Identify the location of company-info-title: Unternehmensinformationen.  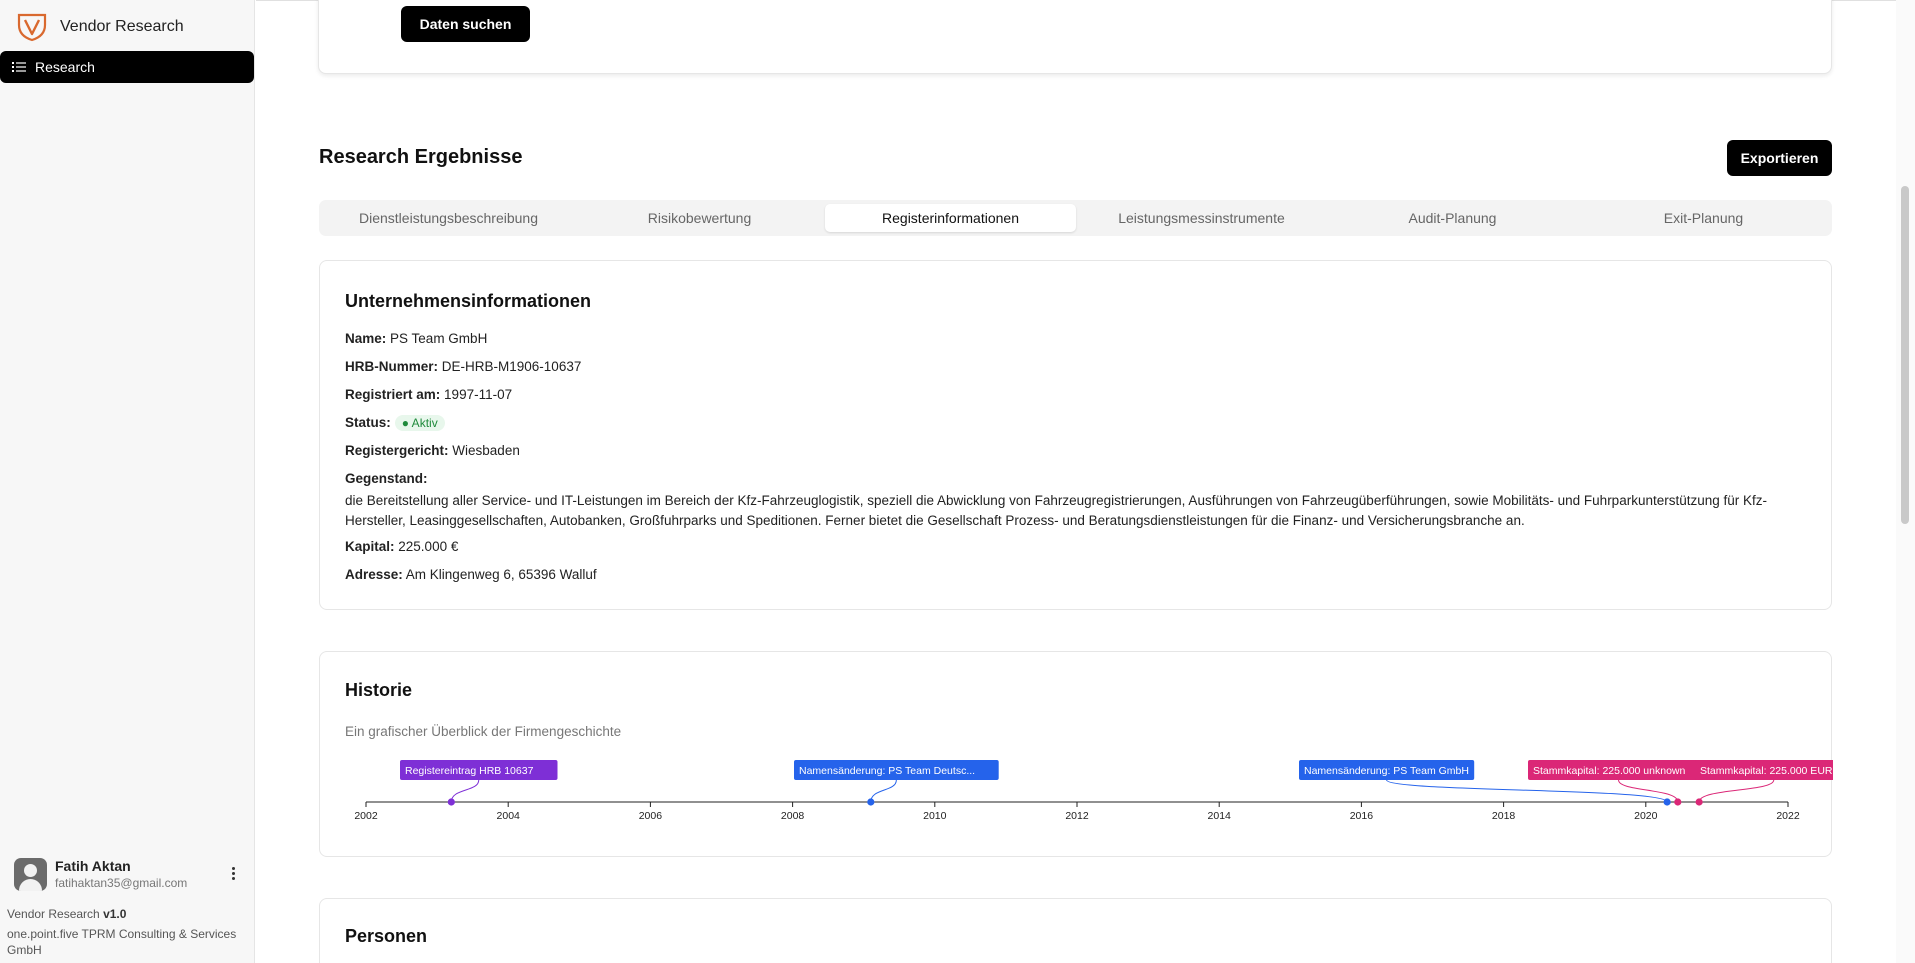
(468, 301).